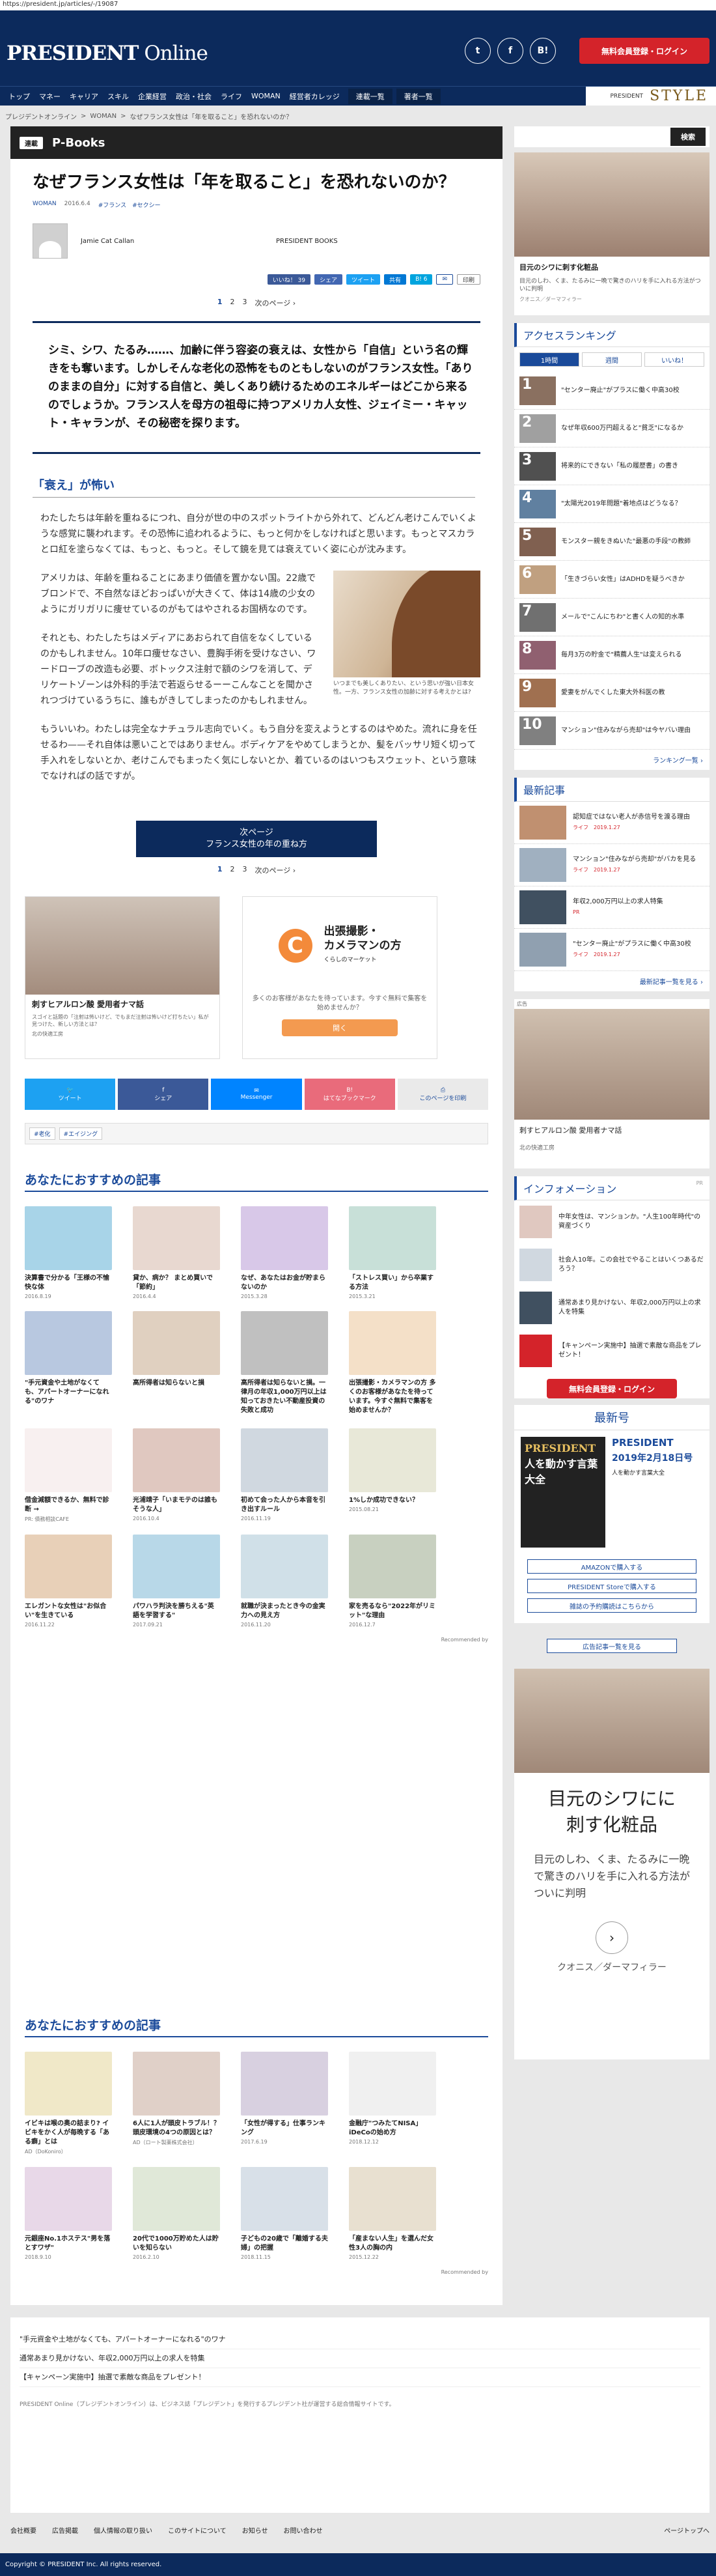  What do you see at coordinates (118, 96) in the screenshot?
I see `nav-skill: スキル` at bounding box center [118, 96].